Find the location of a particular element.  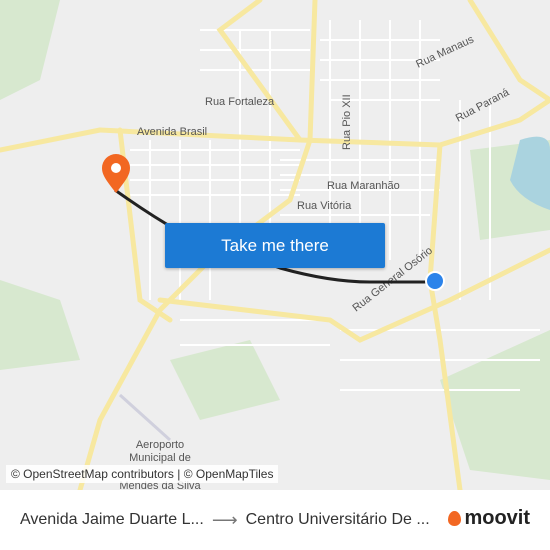

street-label: Avenida Brasil is located at coordinates (172, 132).